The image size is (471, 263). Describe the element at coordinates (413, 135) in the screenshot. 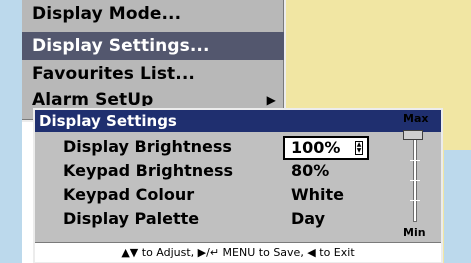

I see `brightness-slider-thumb` at that location.